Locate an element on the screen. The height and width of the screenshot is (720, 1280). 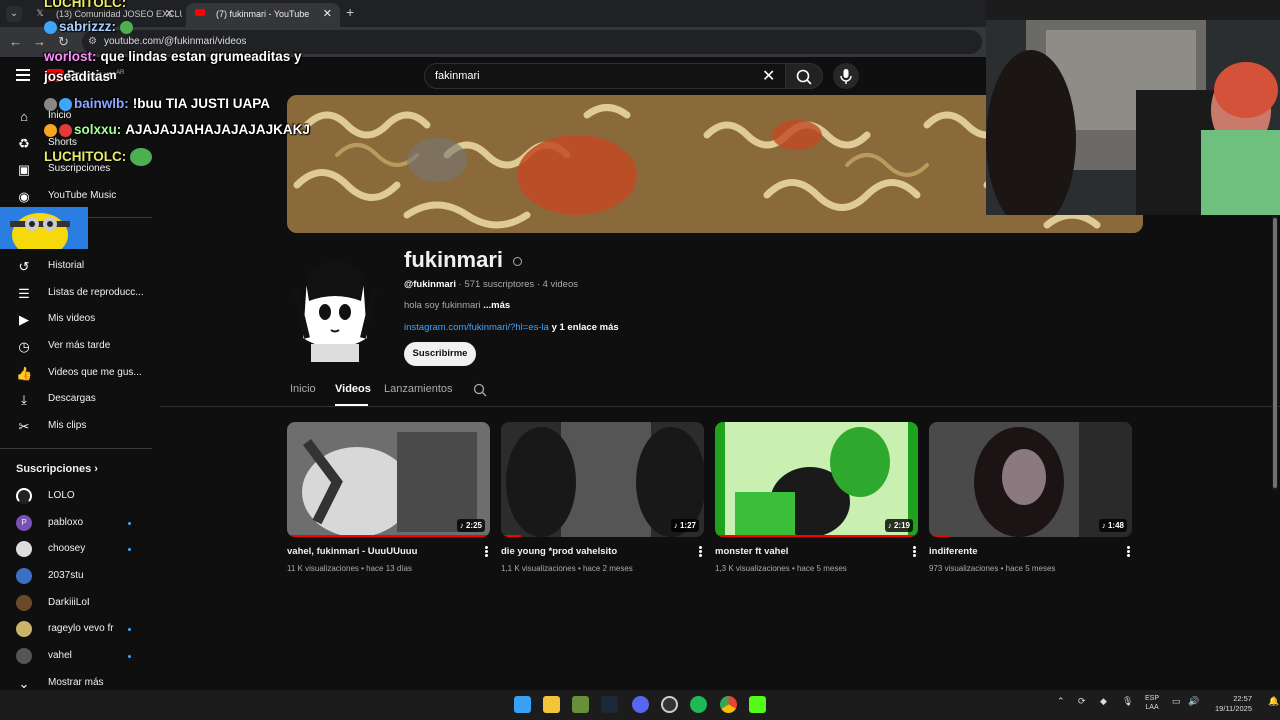
new-tab-button: + is located at coordinates (350, 12).